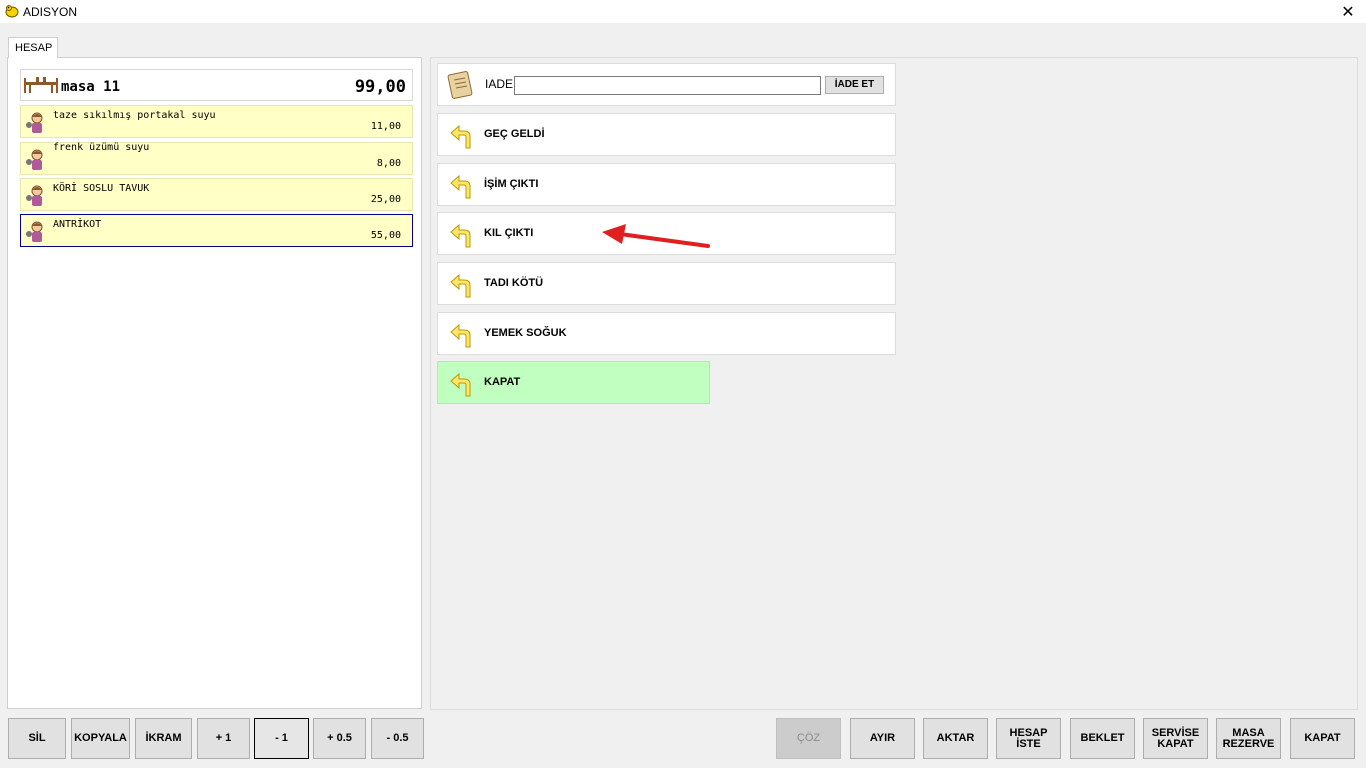 The width and height of the screenshot is (1366, 768). What do you see at coordinates (955, 738) in the screenshot?
I see `aktar-button: AKTAR` at bounding box center [955, 738].